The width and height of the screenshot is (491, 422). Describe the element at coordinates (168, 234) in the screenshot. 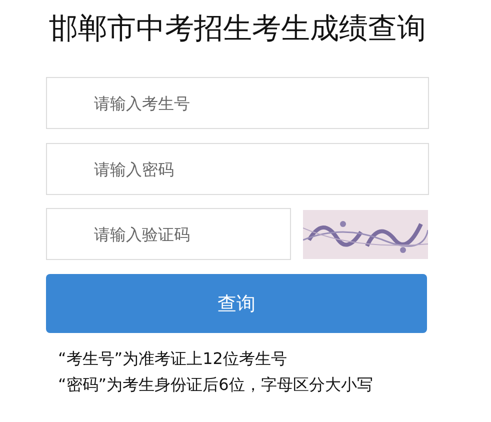

I see `input-field: 请输入验证码` at that location.